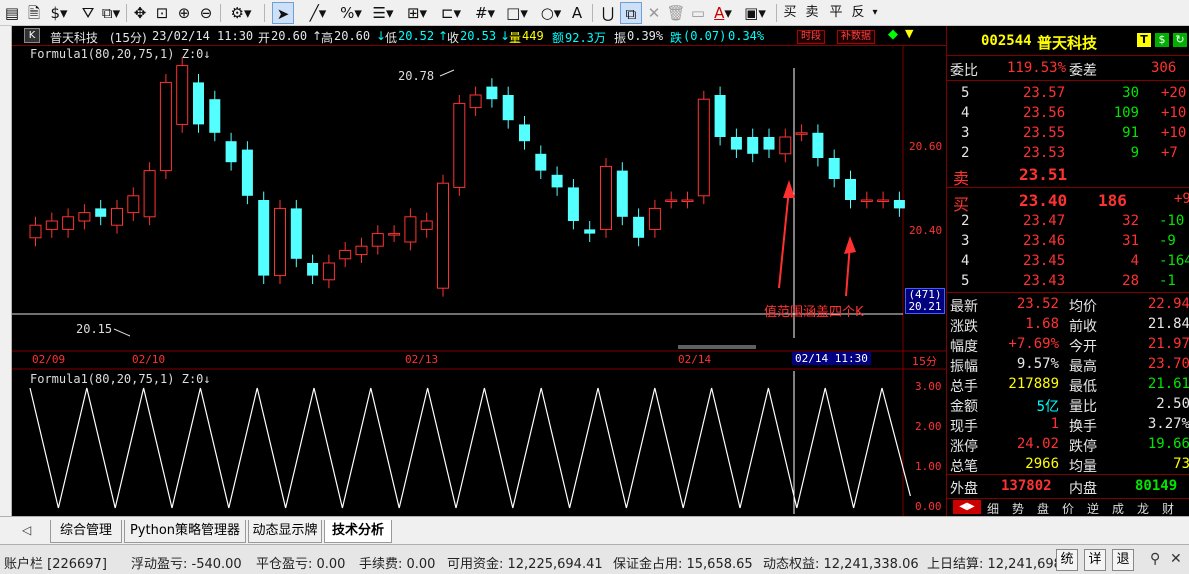  I want to click on bid-row: 2 23.47 32 -10, so click(1068, 221).